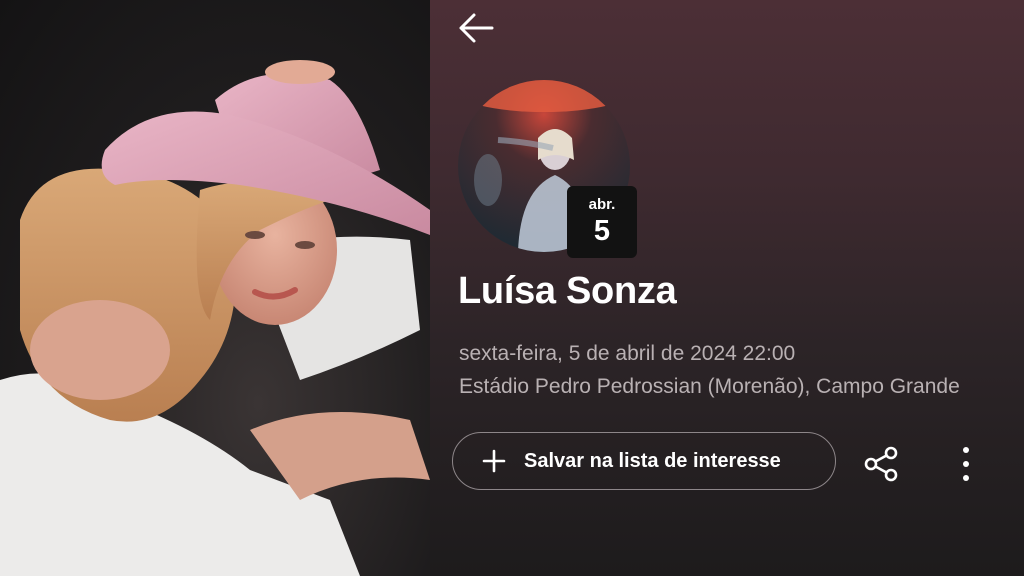  I want to click on more-options-button, so click(966, 464).